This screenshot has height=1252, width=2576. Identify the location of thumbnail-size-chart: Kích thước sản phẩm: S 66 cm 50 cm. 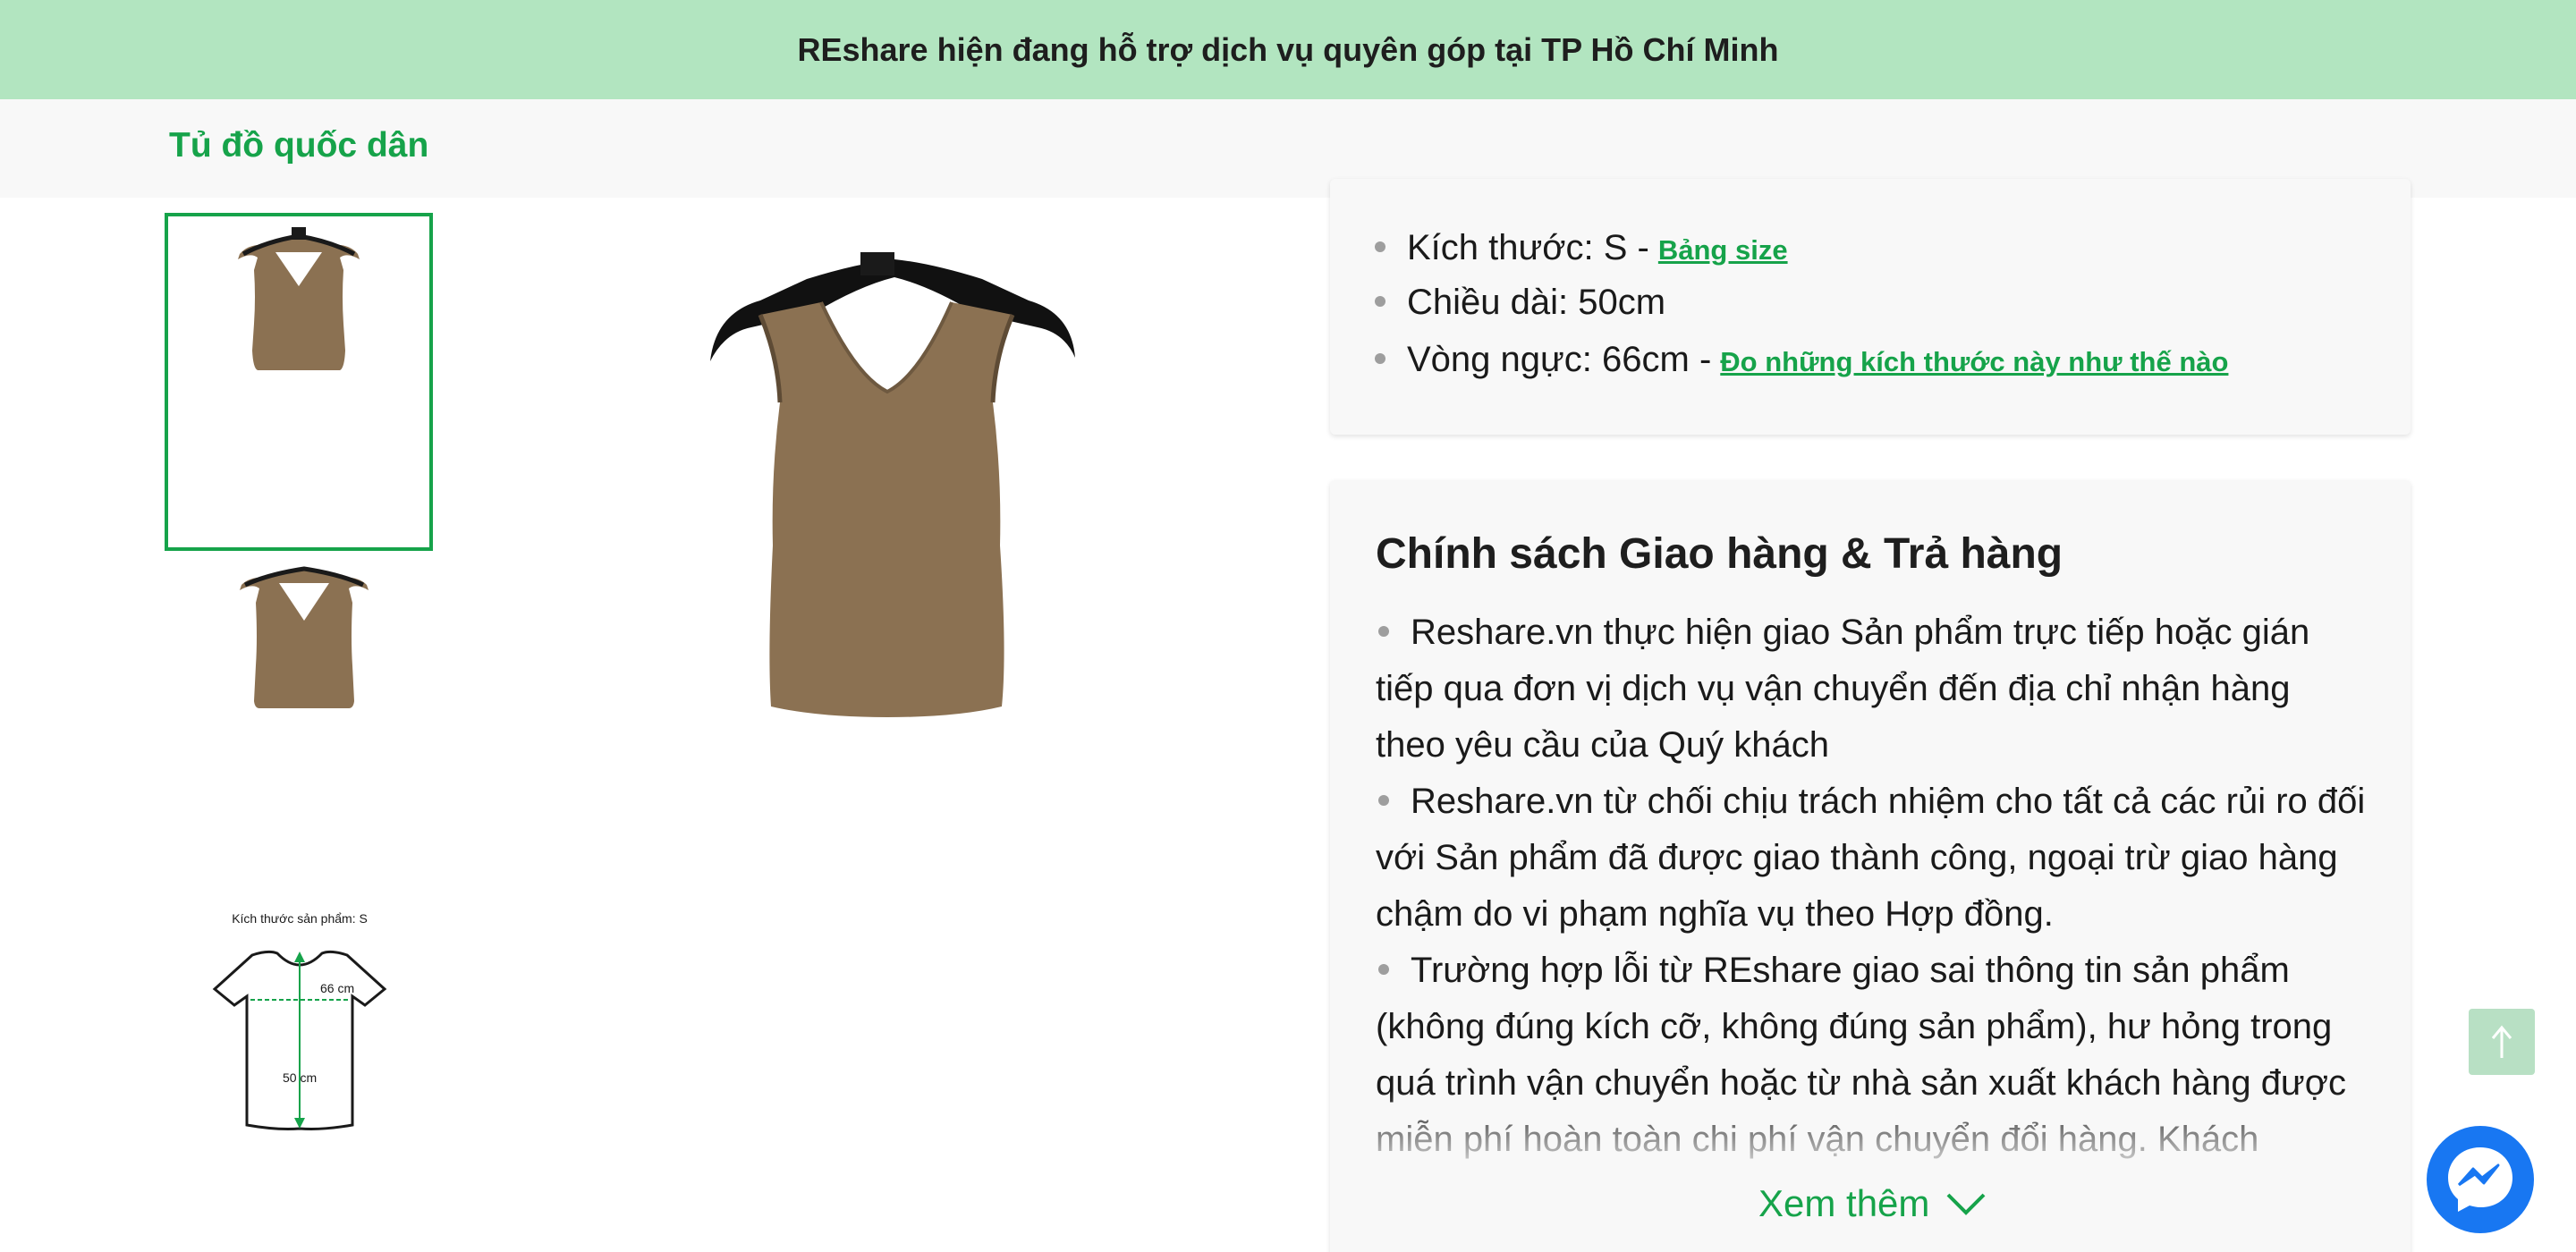
(299, 1020).